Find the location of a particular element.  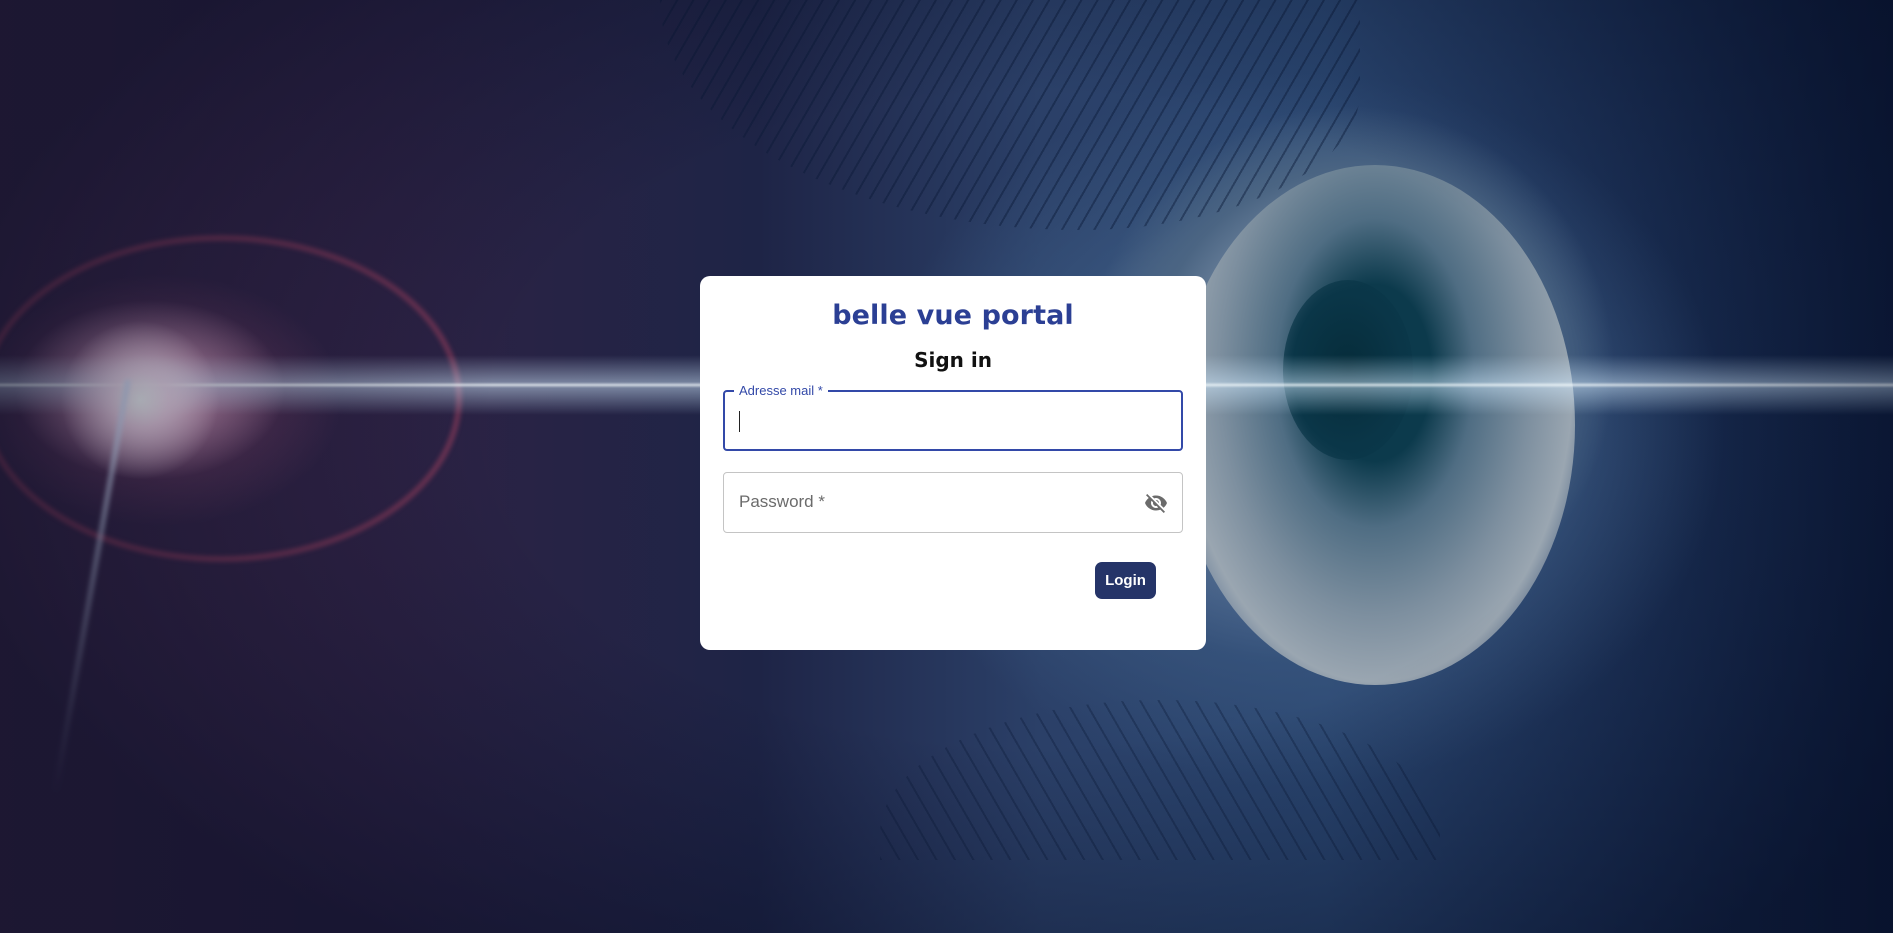

email-field-label: Adresse mail * is located at coordinates (781, 391).